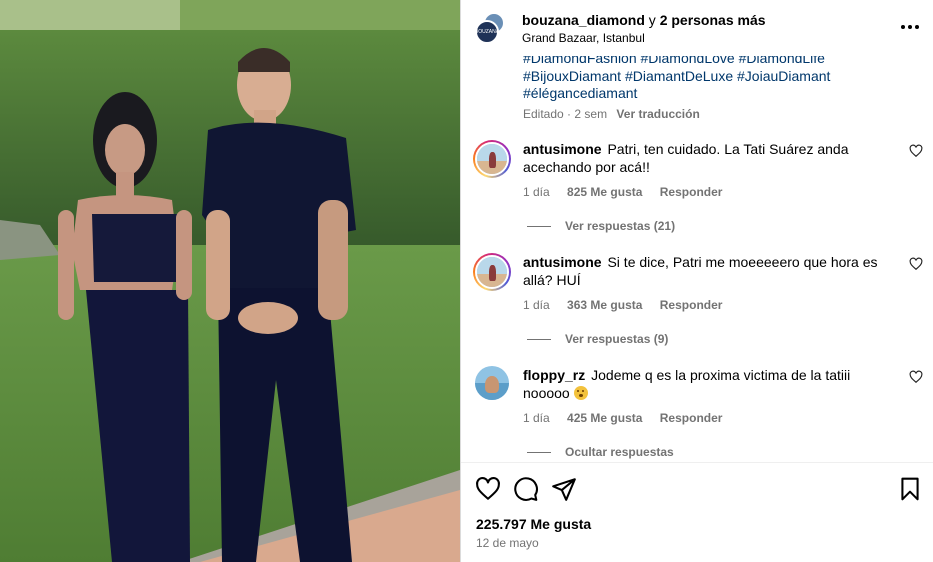  Describe the element at coordinates (910, 489) in the screenshot. I see `bookmark-icon` at that location.